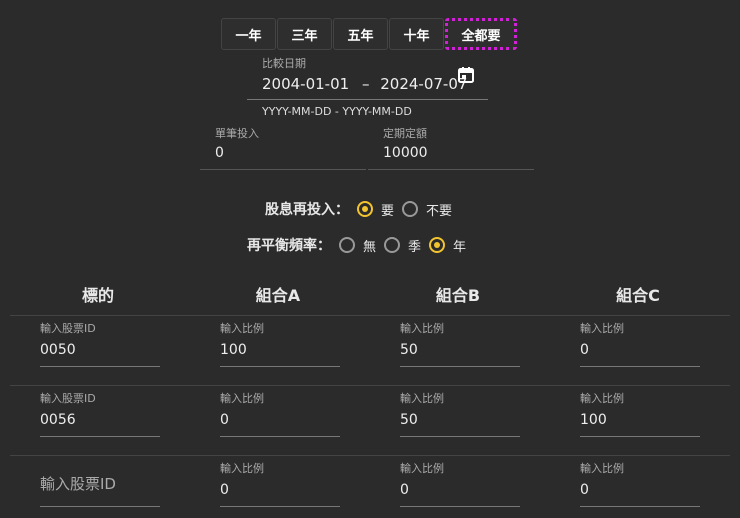 The width and height of the screenshot is (740, 518). Describe the element at coordinates (337, 111) in the screenshot. I see `date-hint: YYYY-MM-DD - YYYY-MM-DD` at that location.